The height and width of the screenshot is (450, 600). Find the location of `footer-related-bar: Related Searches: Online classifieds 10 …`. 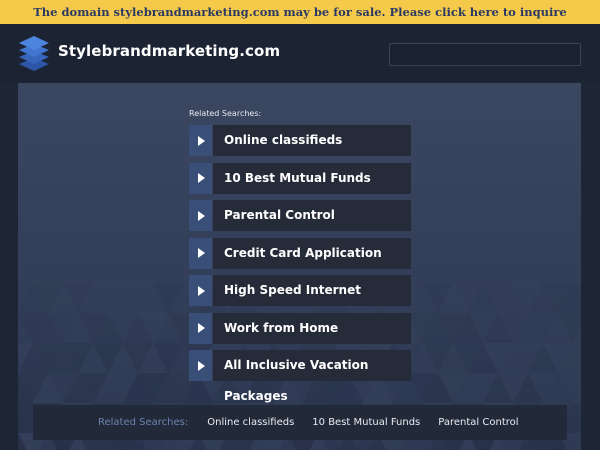

footer-related-bar: Related Searches: Online classifieds 10 … is located at coordinates (300, 422).